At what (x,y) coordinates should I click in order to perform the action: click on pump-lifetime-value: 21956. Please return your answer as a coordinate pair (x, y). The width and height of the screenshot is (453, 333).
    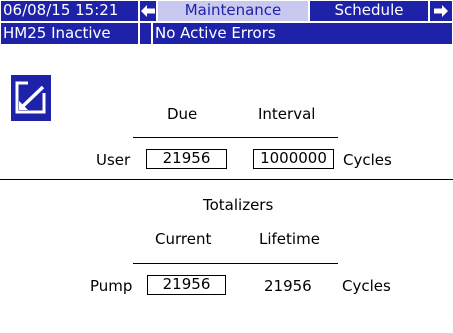
    Looking at the image, I should click on (288, 286).